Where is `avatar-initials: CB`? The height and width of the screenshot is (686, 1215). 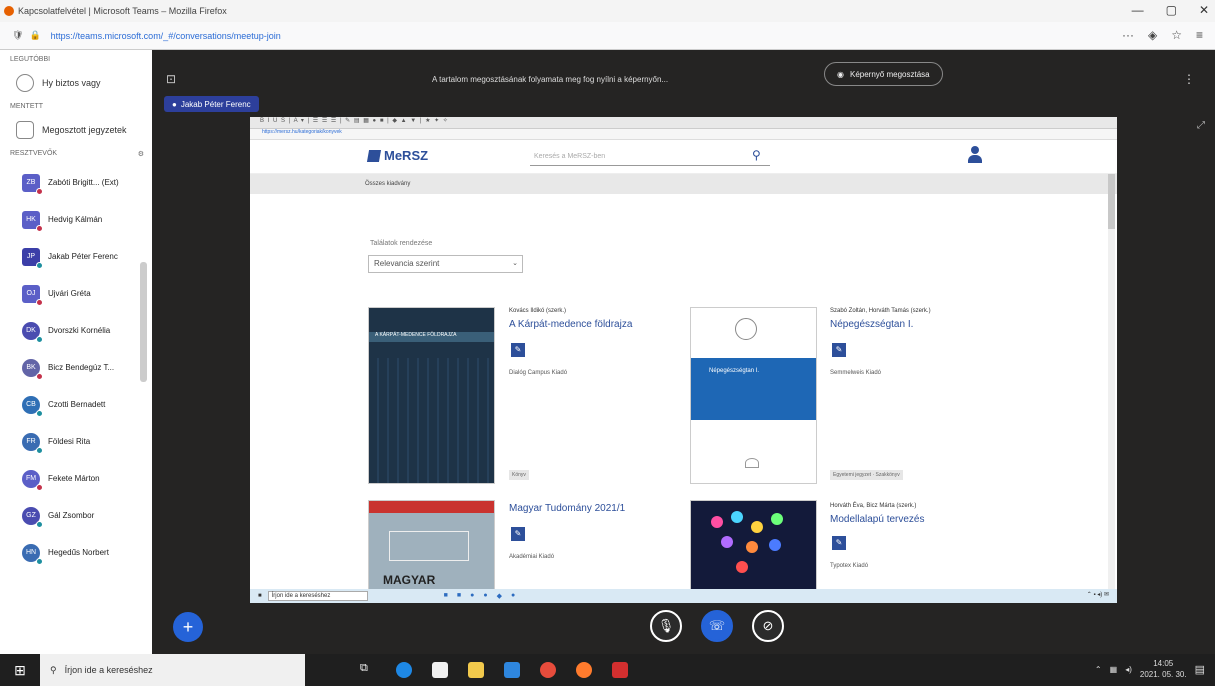
avatar-initials: CB is located at coordinates (31, 404).